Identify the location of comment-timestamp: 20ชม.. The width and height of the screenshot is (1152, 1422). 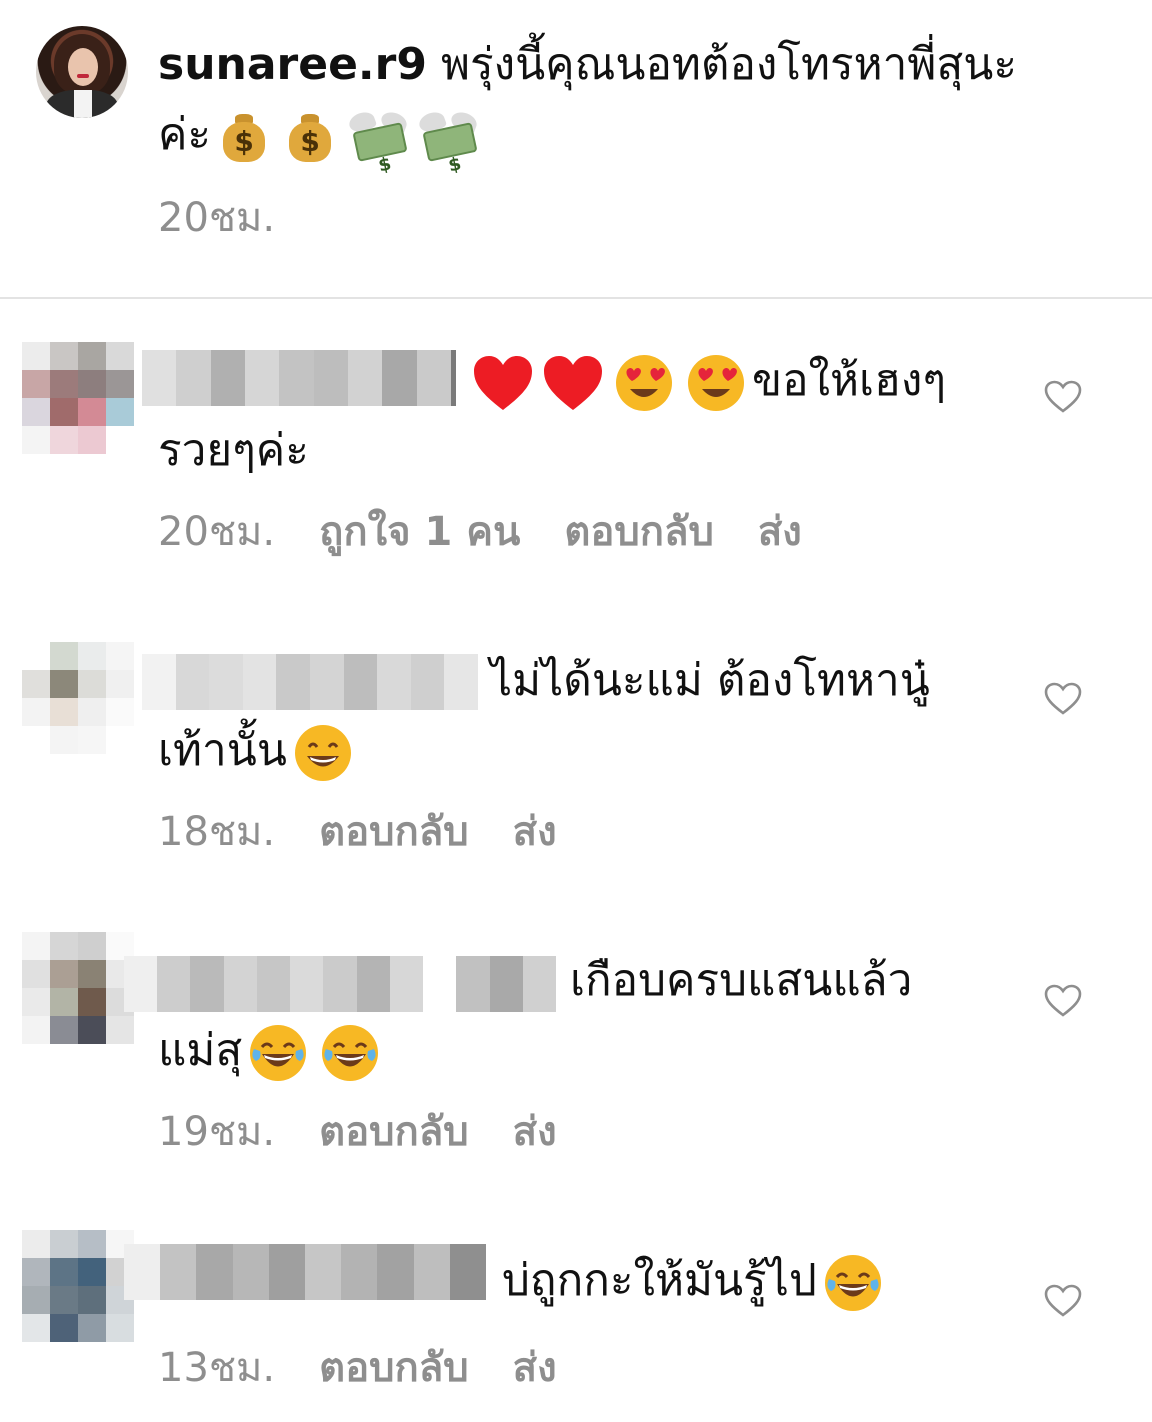
(217, 532).